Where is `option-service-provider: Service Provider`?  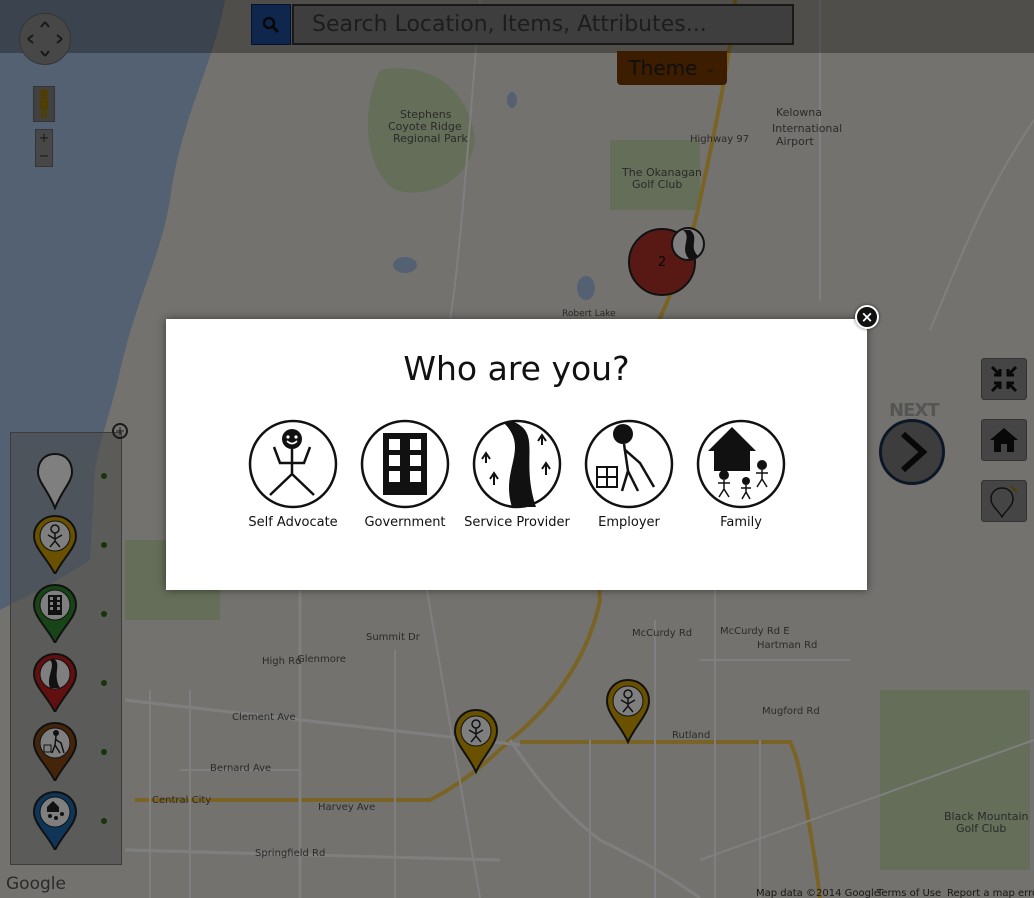
option-service-provider: Service Provider is located at coordinates (517, 474).